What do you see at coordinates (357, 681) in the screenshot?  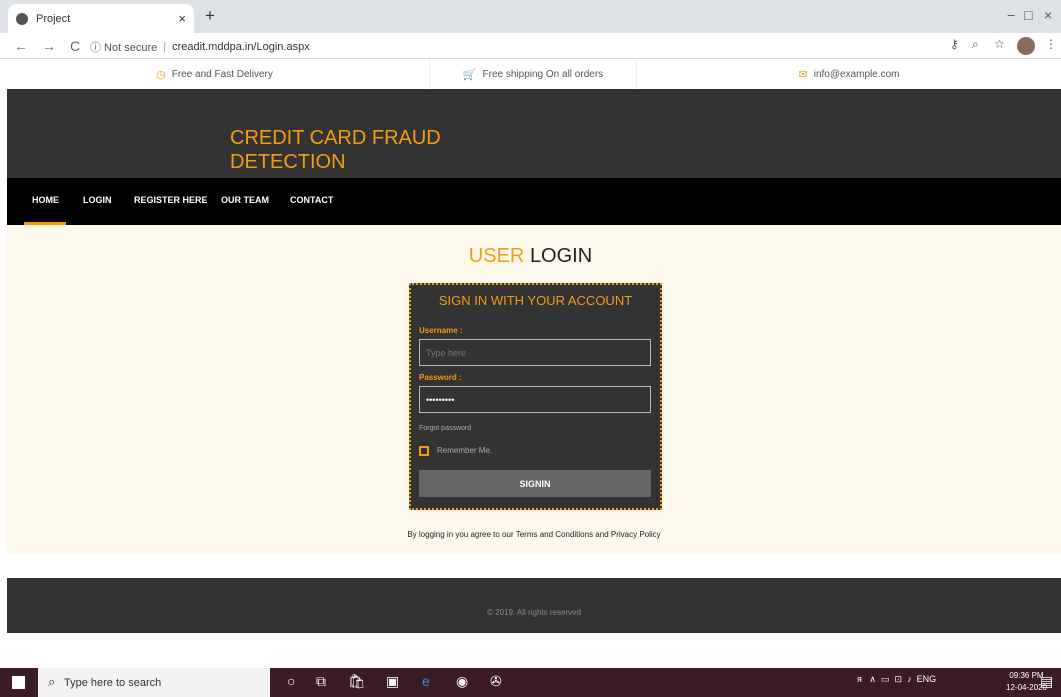 I see `store-icon: 🛍` at bounding box center [357, 681].